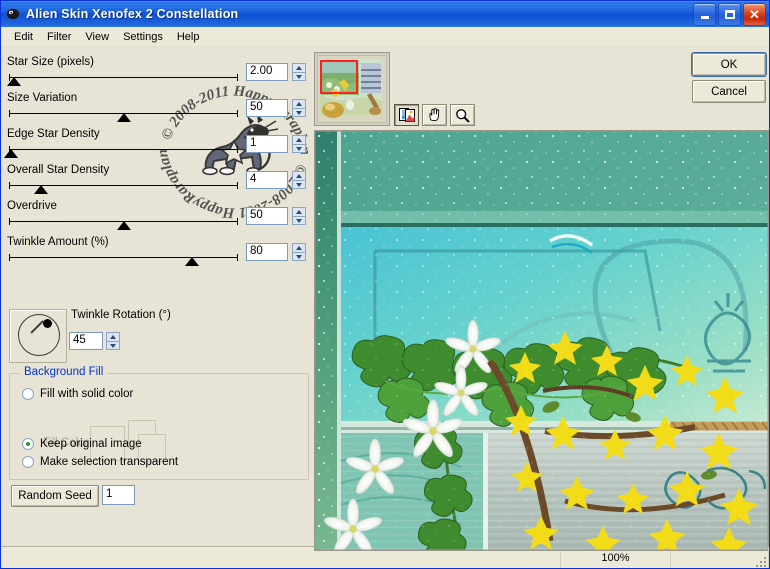 This screenshot has height=569, width=770. What do you see at coordinates (32, 206) in the screenshot?
I see `slider-label-overdrive: Overdrive` at bounding box center [32, 206].